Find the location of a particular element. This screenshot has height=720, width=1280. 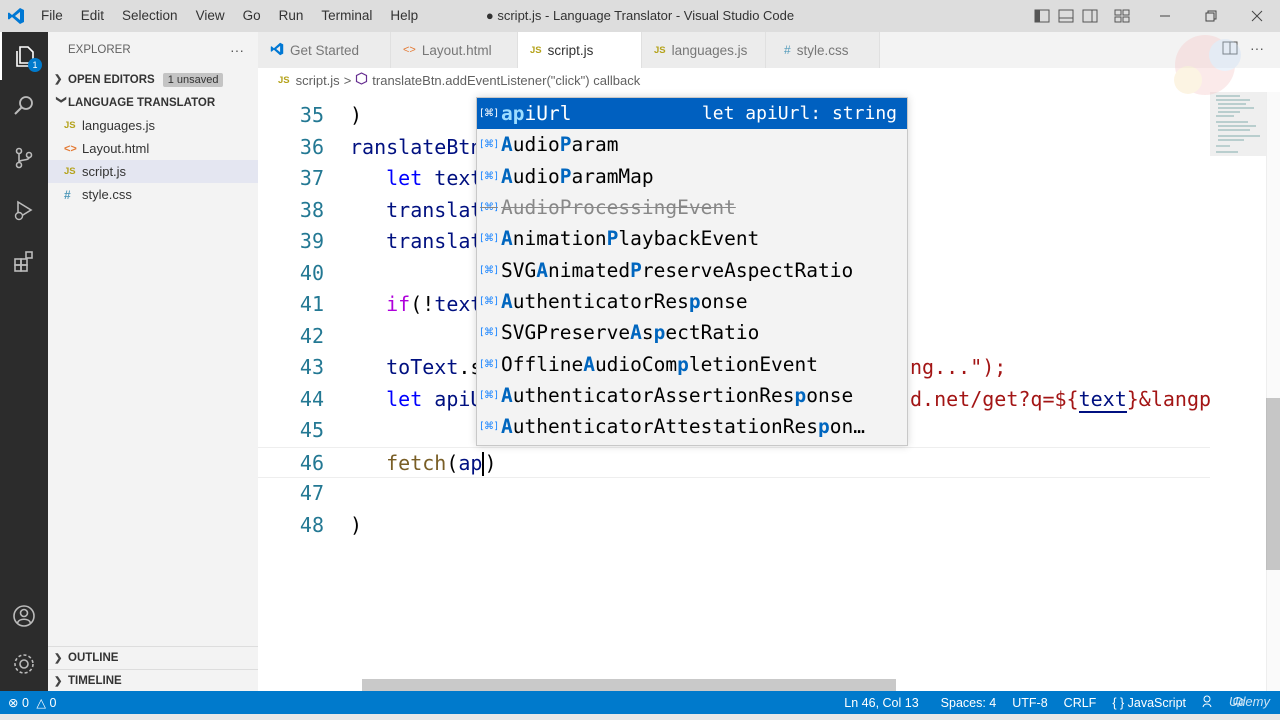

file-name: style.css is located at coordinates (107, 194).